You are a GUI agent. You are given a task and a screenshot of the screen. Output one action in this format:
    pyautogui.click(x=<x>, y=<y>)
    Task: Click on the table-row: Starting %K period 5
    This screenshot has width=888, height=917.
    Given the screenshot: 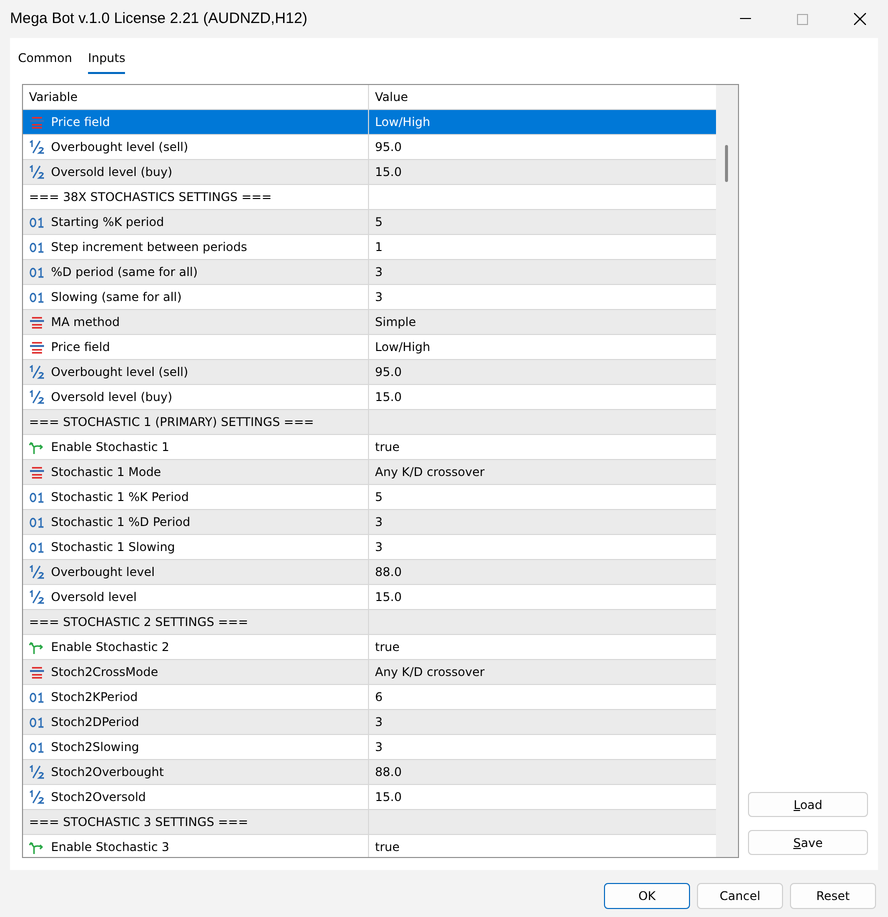 What is the action you would take?
    pyautogui.click(x=369, y=222)
    